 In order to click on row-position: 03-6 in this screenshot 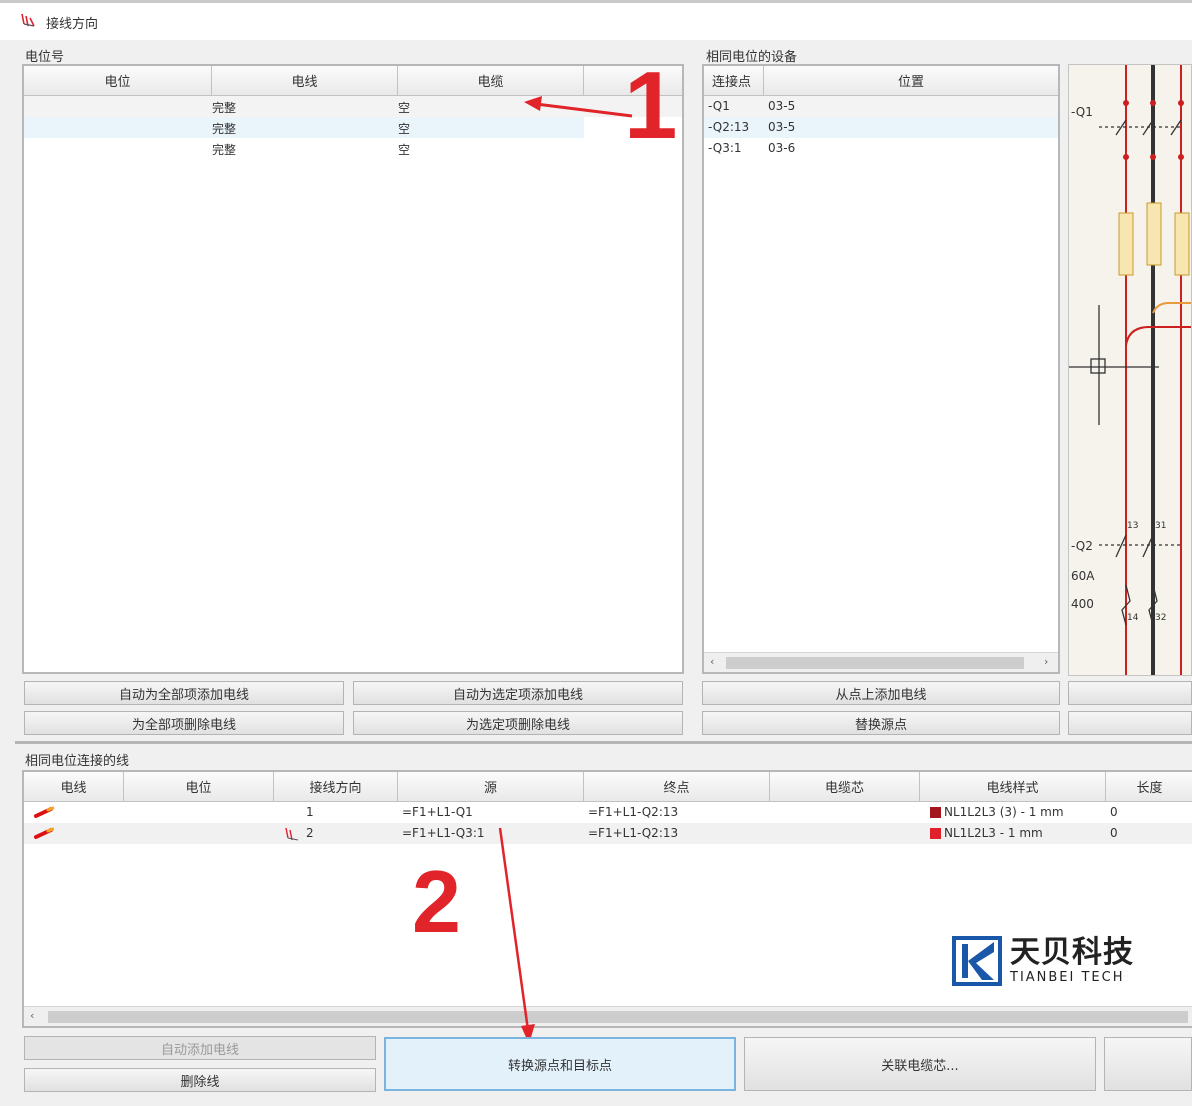, I will do `click(782, 148)`.